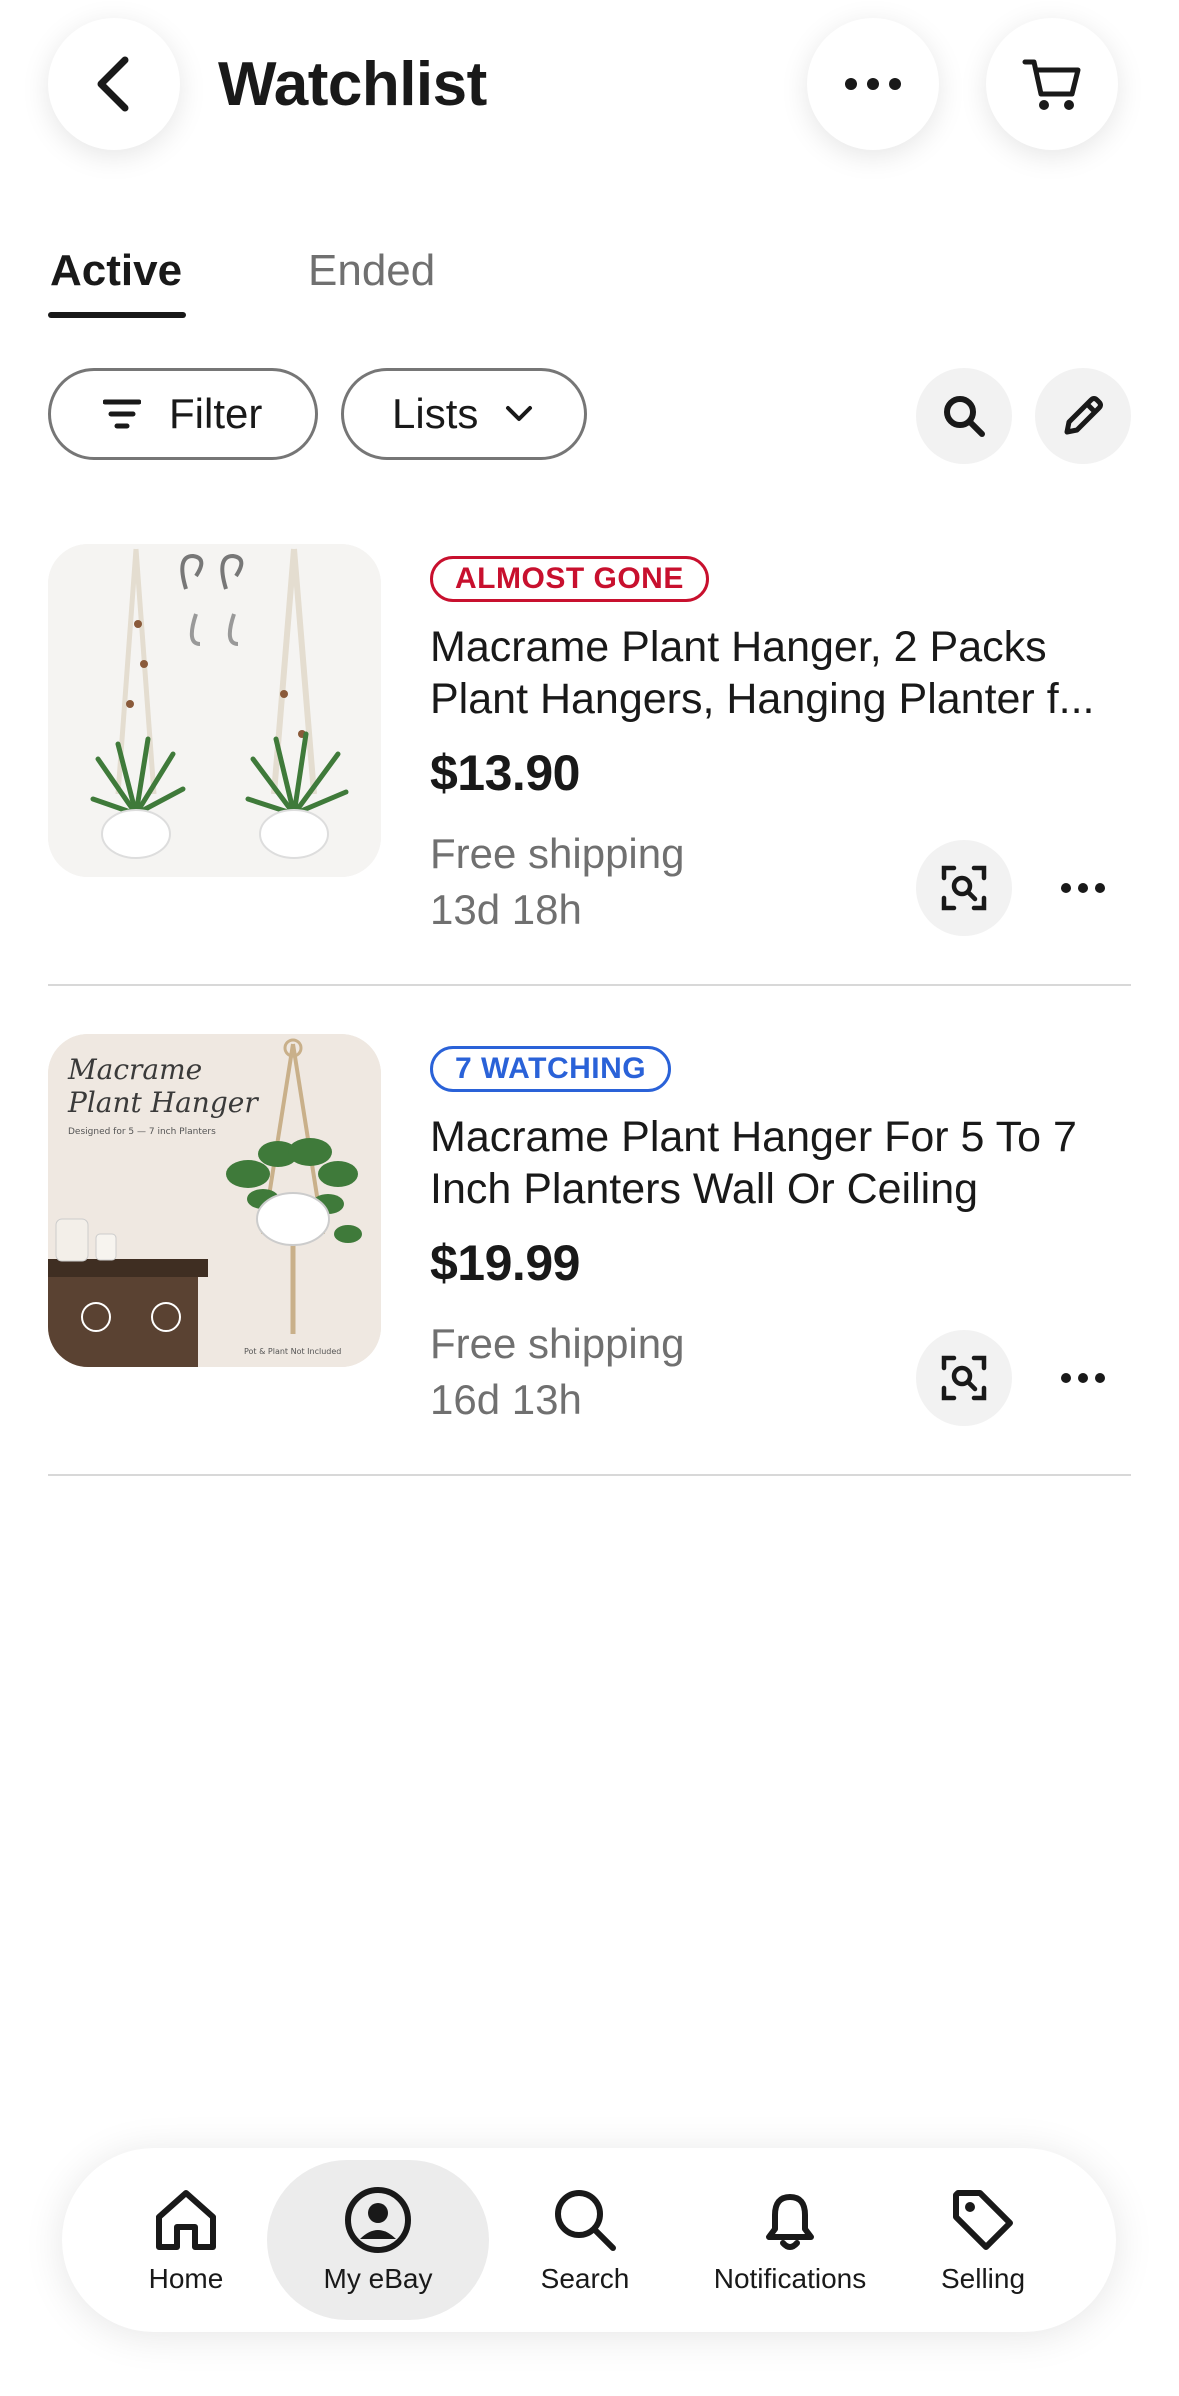 This screenshot has height=2396, width=1179. What do you see at coordinates (352, 84) in the screenshot?
I see `page-title: Watchlist` at bounding box center [352, 84].